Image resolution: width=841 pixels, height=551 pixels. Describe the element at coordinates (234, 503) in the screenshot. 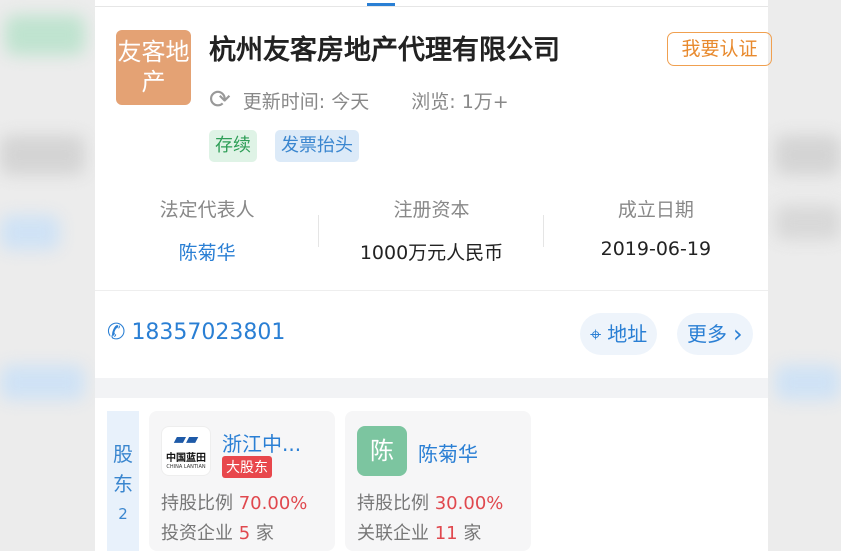

I see `ratio-row: 持股比例 70.00%` at that location.